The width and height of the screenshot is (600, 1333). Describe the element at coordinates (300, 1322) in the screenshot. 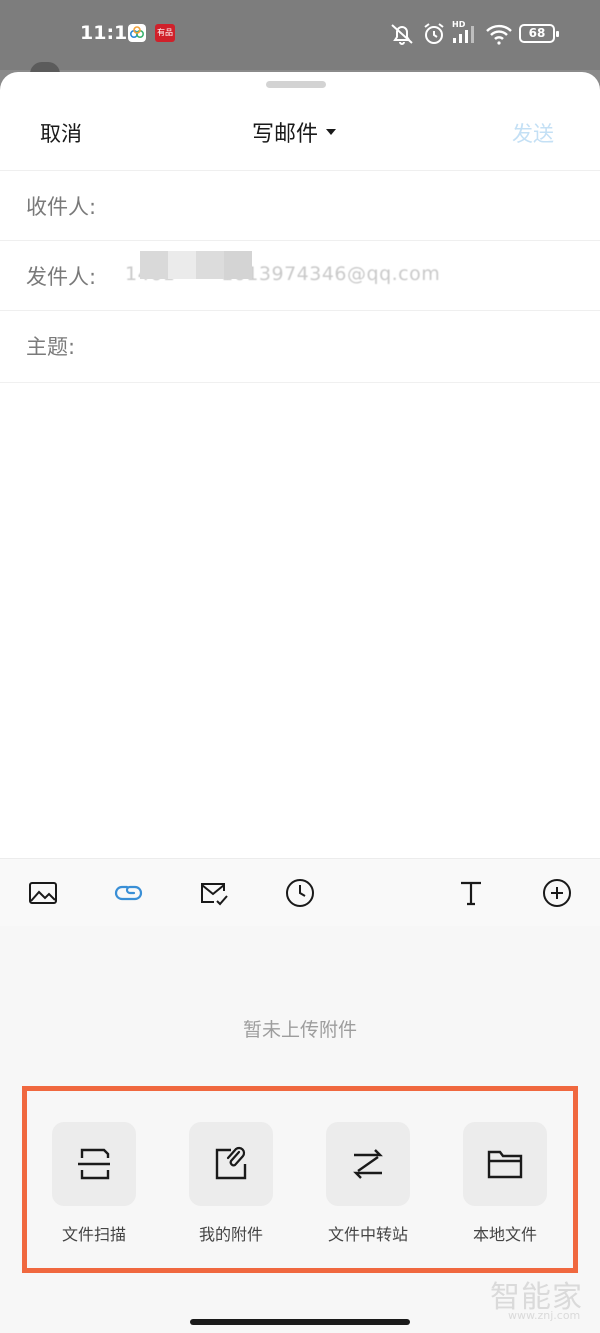

I see `home-indicator` at that location.